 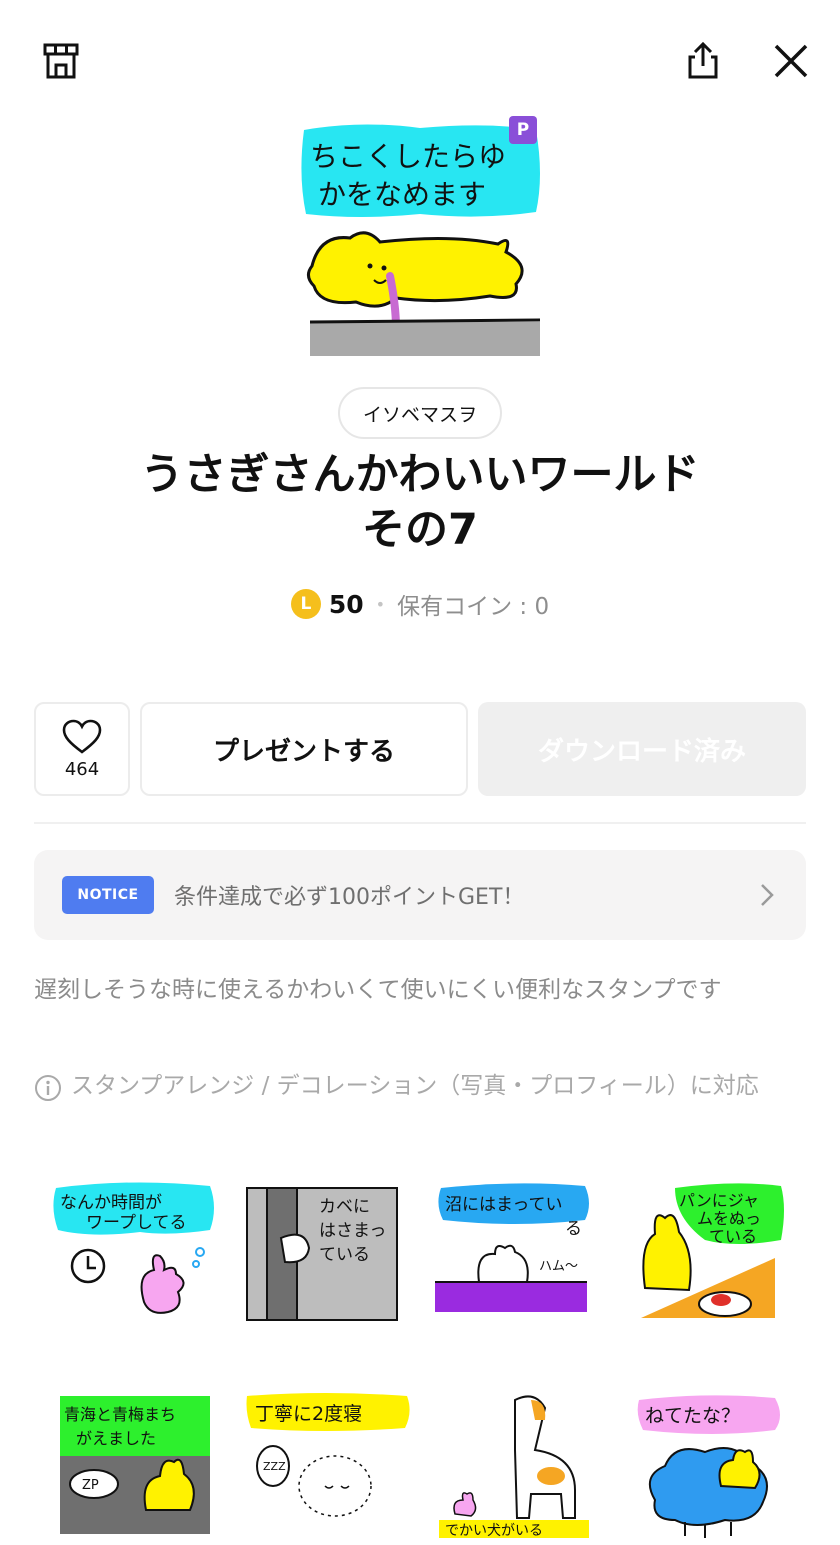 I want to click on coin-icon: L, so click(x=305, y=604).